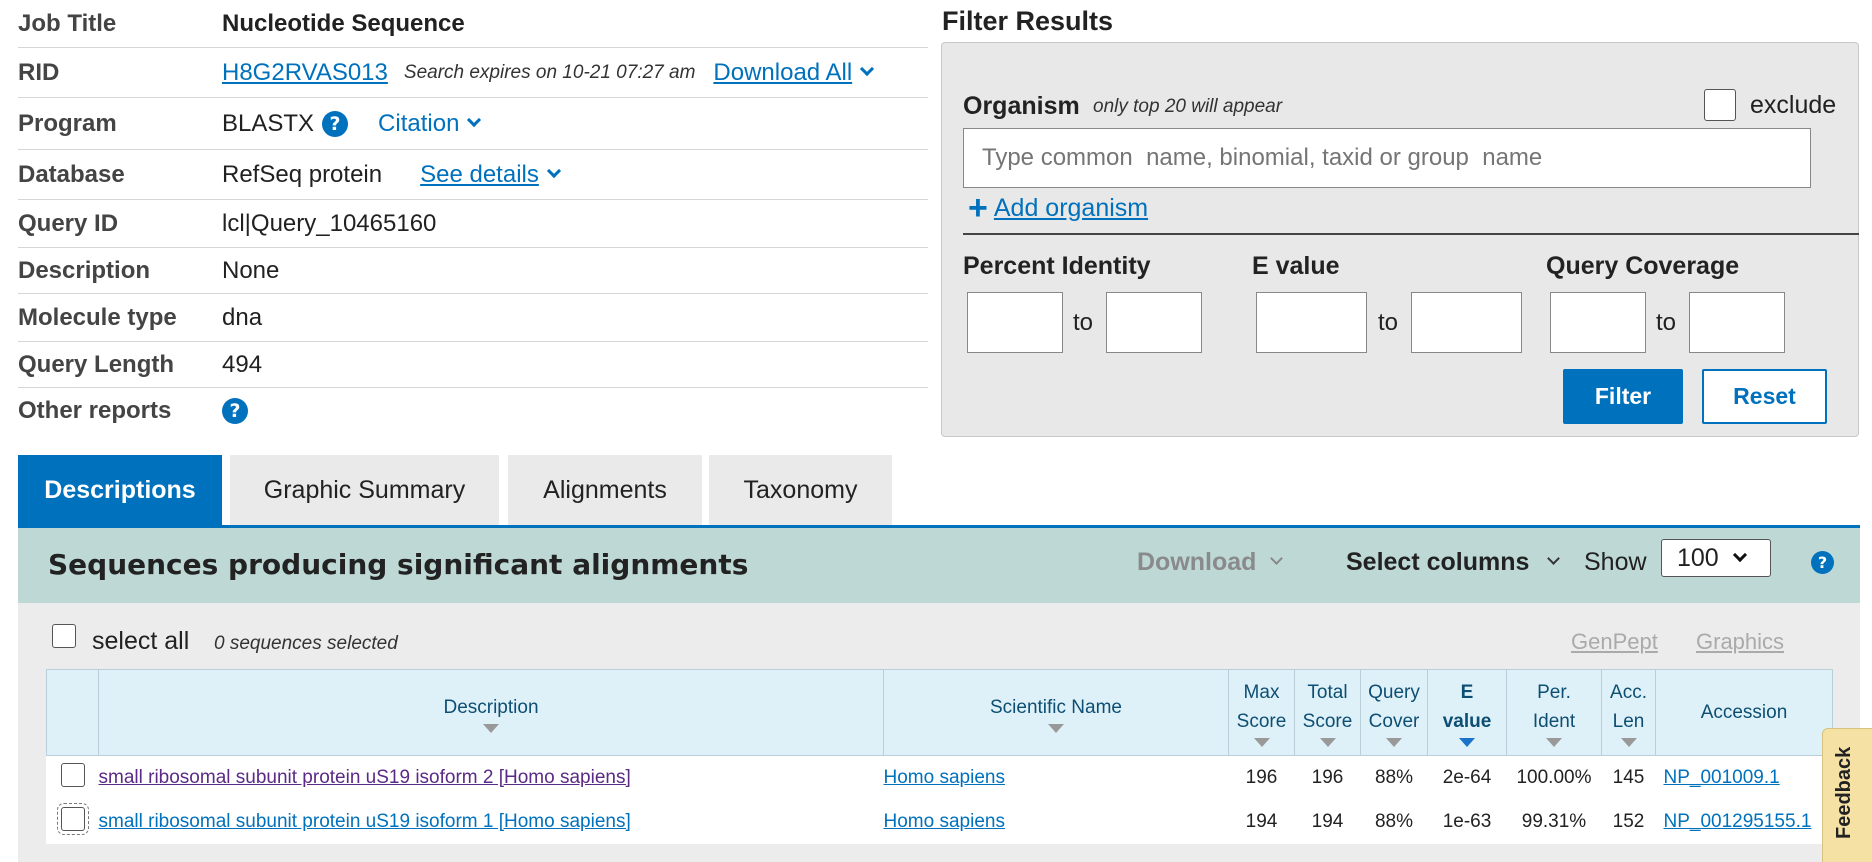  I want to click on organism-input, so click(1387, 158).